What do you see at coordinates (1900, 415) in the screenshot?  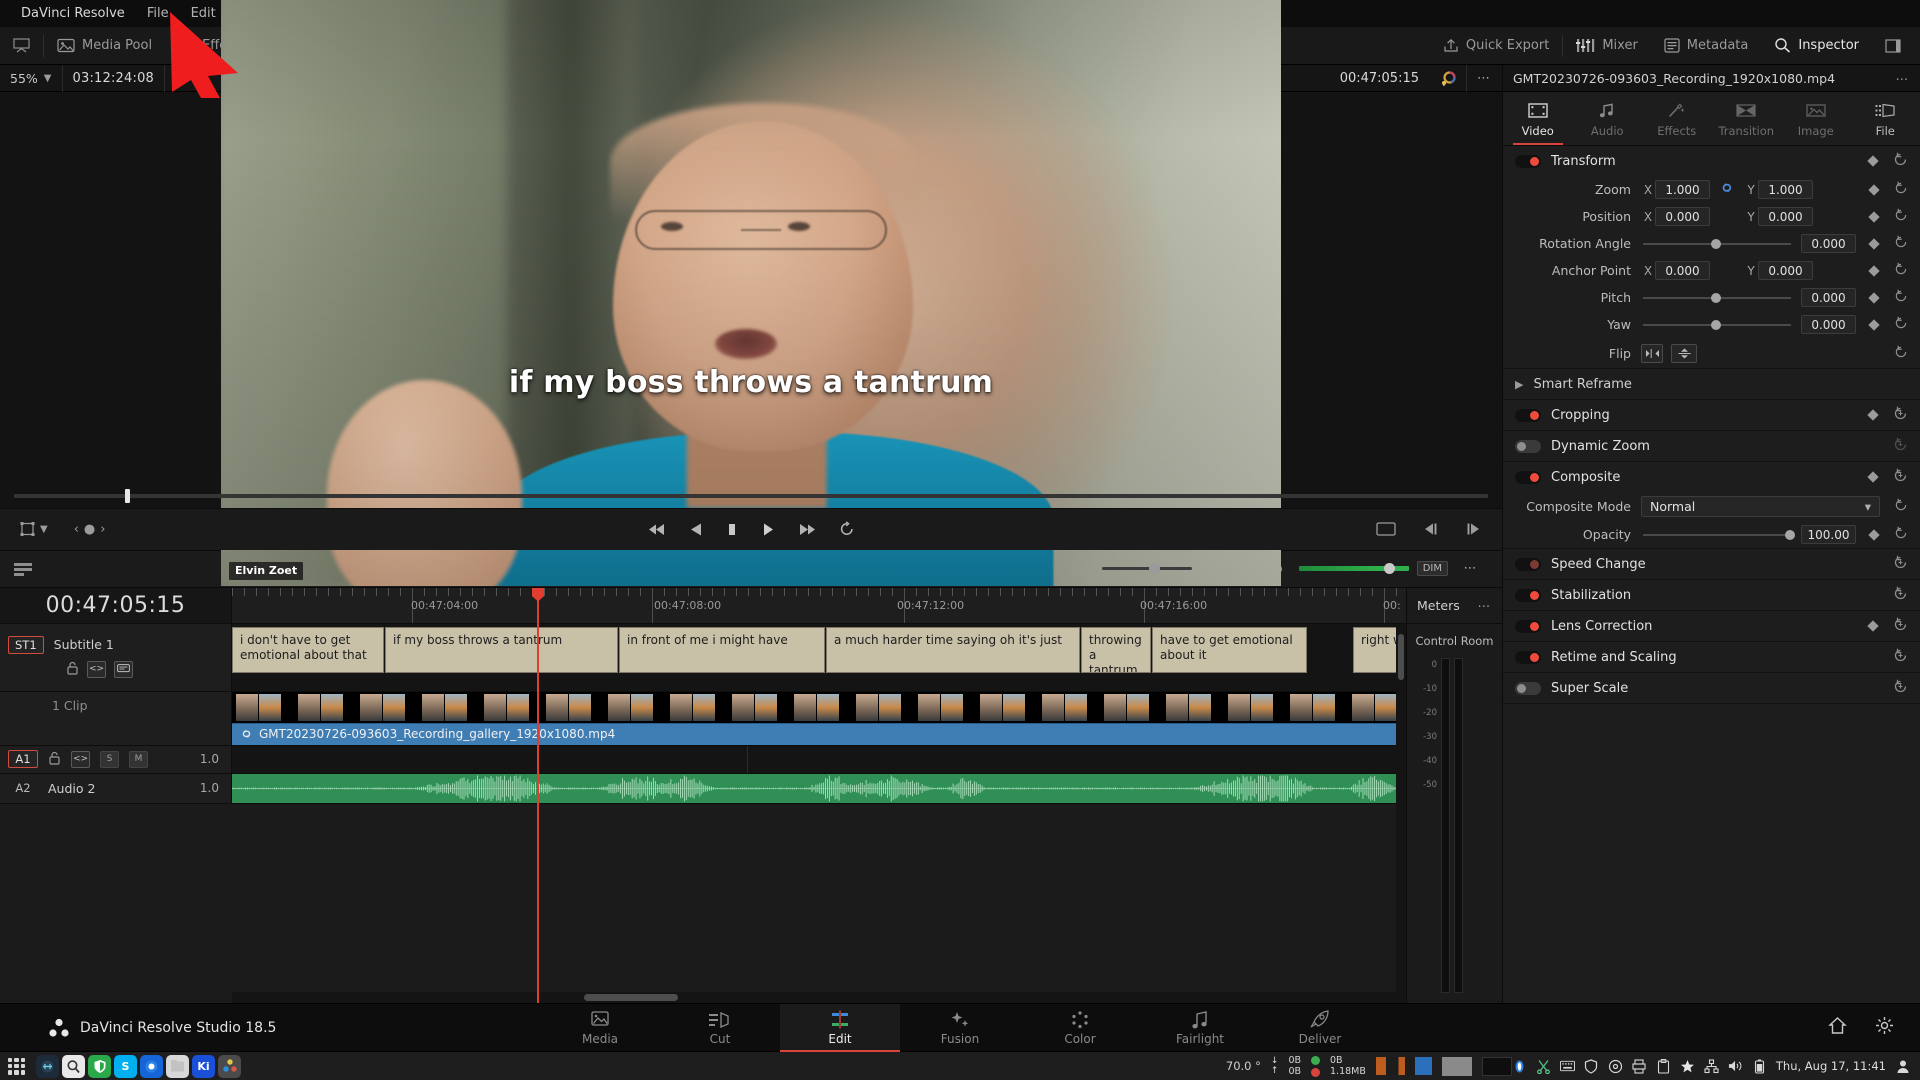 I see `cropping-reset-button` at bounding box center [1900, 415].